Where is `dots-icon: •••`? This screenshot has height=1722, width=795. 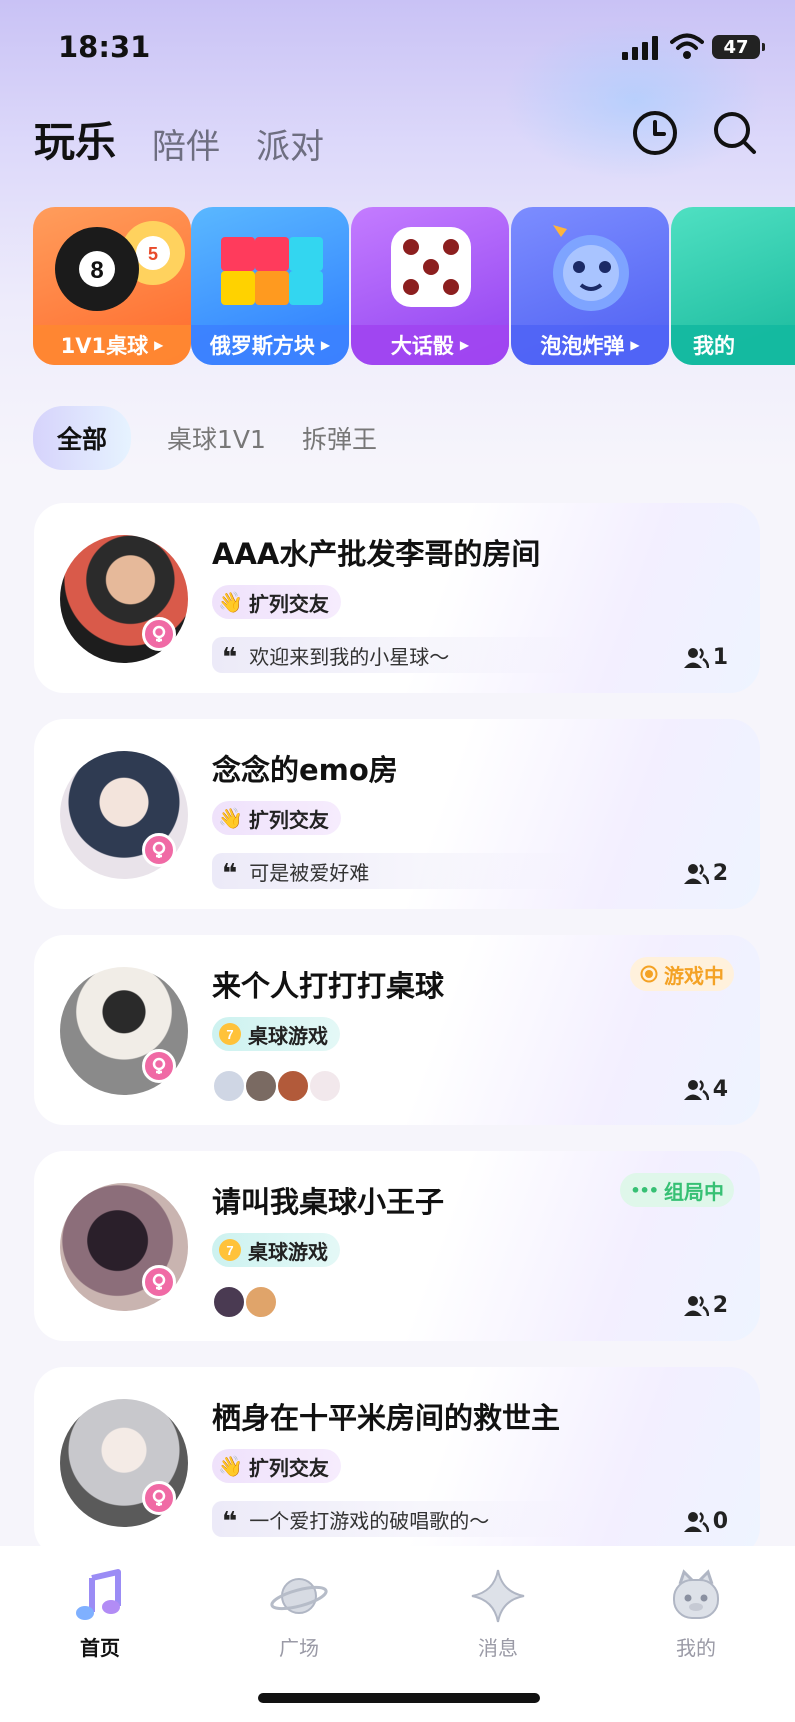
dots-icon: ••• is located at coordinates (644, 1190).